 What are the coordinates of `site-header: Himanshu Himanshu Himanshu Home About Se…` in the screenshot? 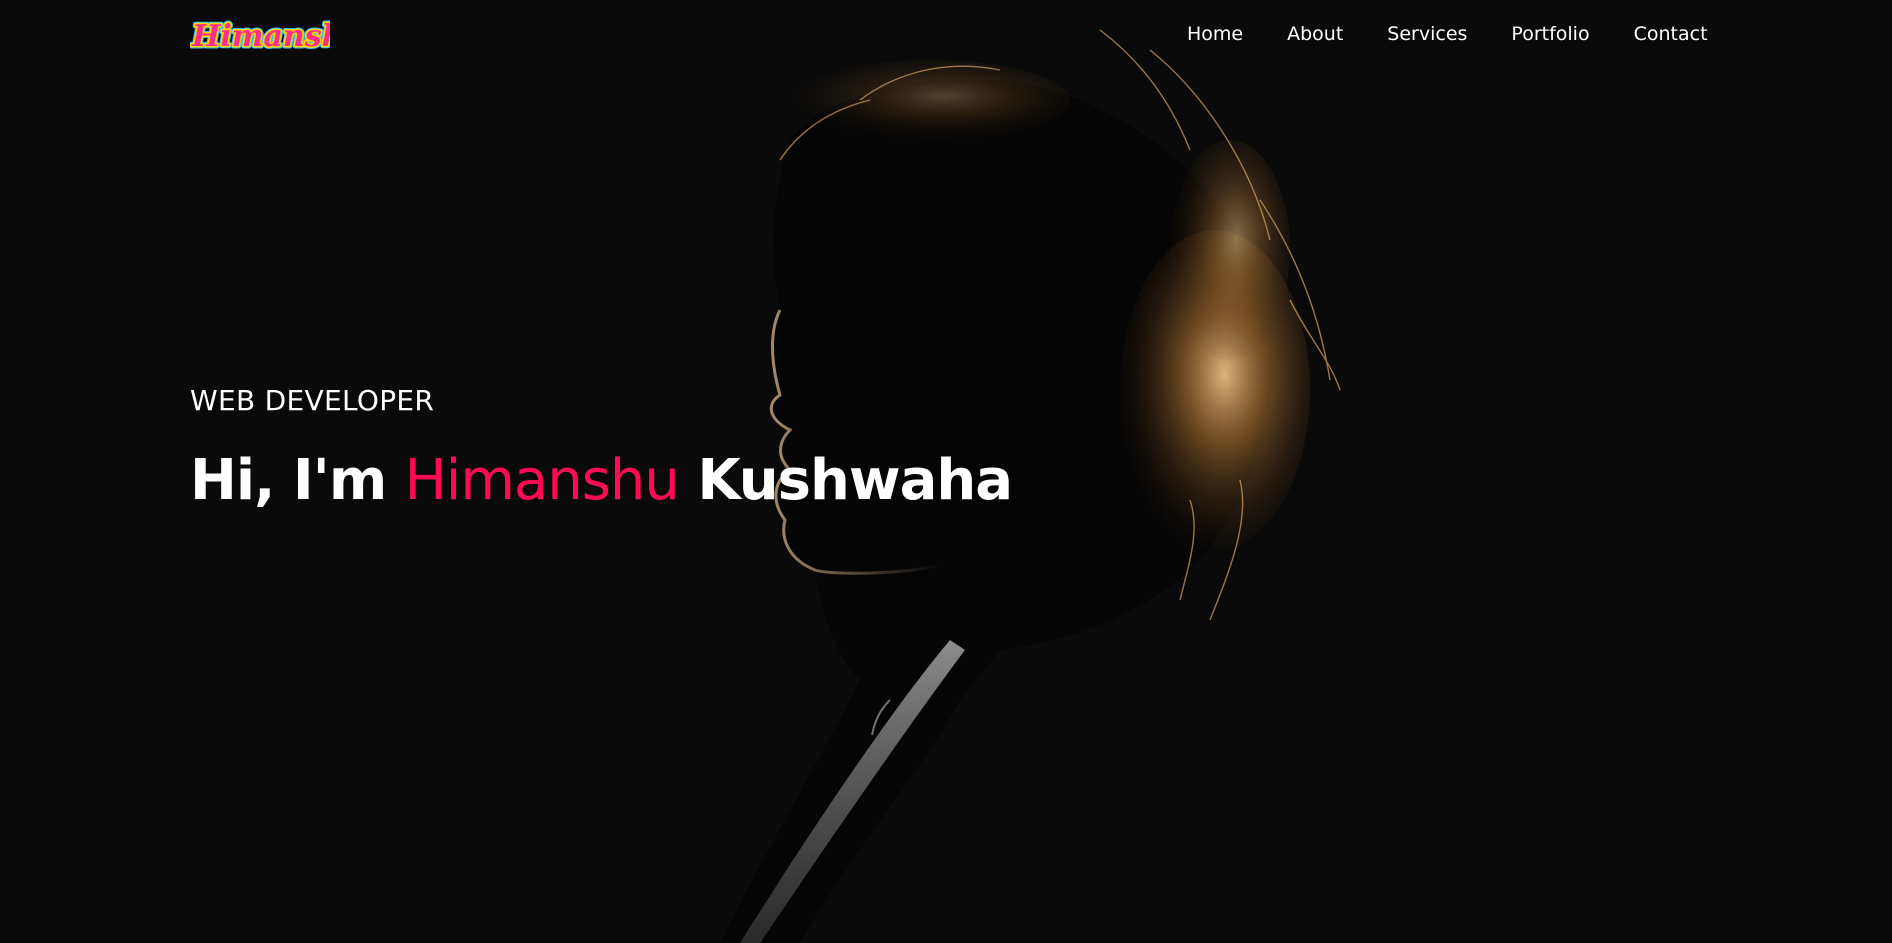 It's located at (946, 35).